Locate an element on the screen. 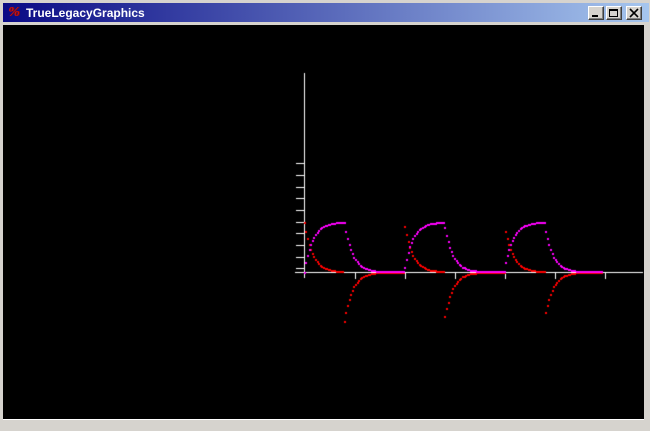  close-button is located at coordinates (634, 12).